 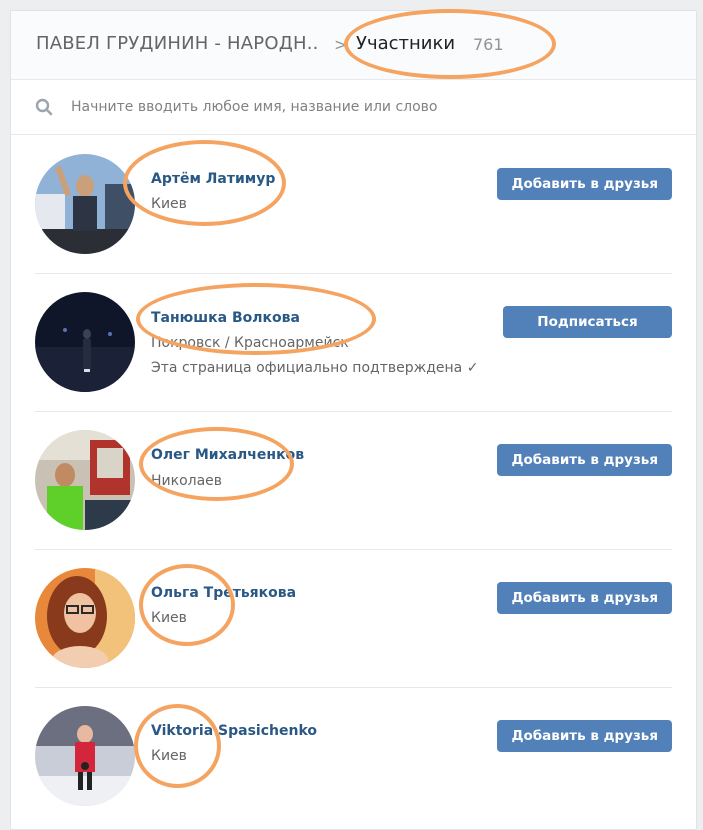 What do you see at coordinates (488, 44) in the screenshot?
I see `members-count: 761` at bounding box center [488, 44].